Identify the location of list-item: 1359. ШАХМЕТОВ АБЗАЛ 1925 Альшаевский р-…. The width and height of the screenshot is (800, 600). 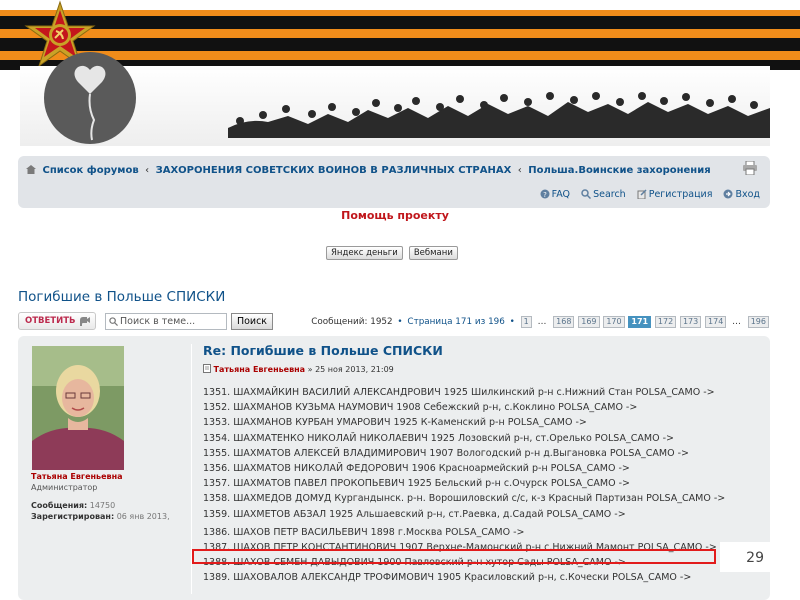
(414, 514).